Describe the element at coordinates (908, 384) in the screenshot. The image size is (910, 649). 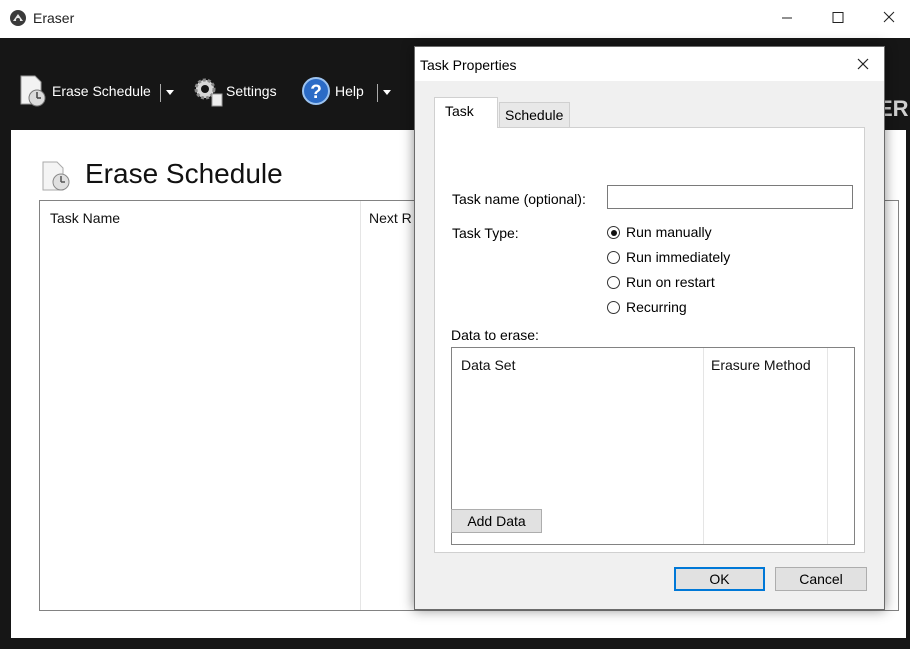
I see `frame-right` at that location.